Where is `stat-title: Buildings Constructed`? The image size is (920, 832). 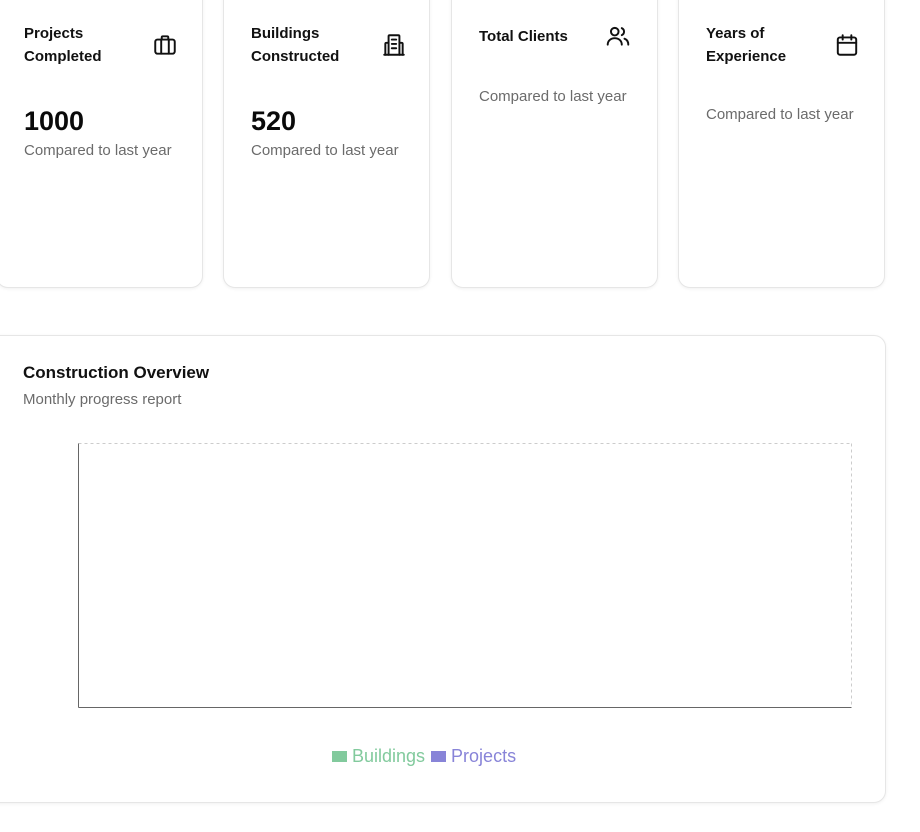 stat-title: Buildings Constructed is located at coordinates (295, 45).